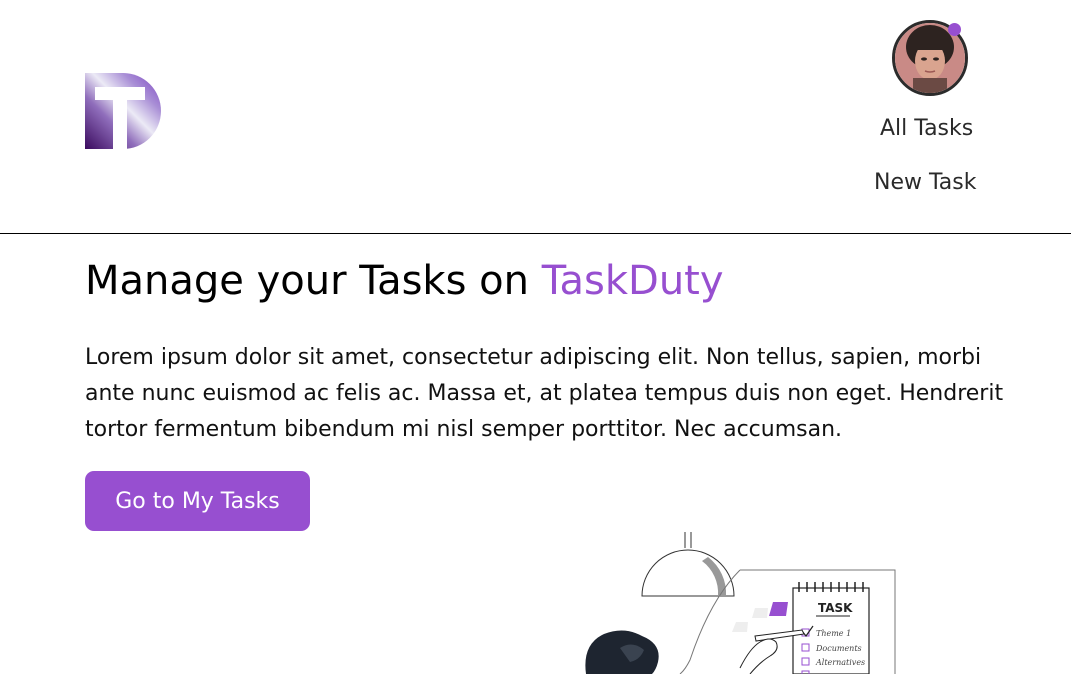 Image resolution: width=1071 pixels, height=678 pixels. I want to click on nav-new-task: New Task, so click(925, 182).